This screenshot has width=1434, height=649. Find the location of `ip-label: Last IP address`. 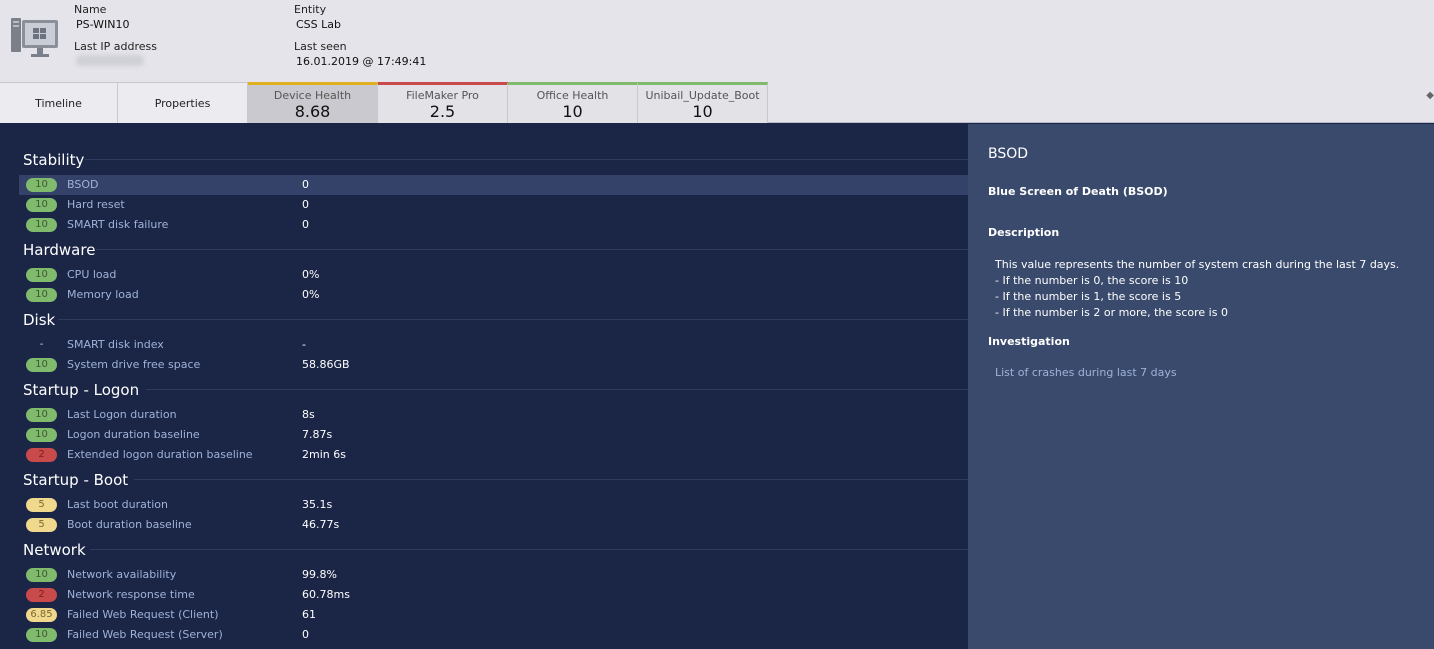

ip-label: Last IP address is located at coordinates (115, 46).